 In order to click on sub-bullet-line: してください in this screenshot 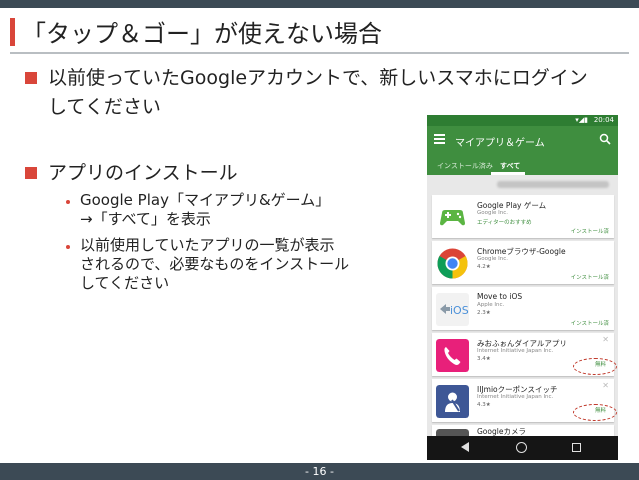, I will do `click(125, 283)`.